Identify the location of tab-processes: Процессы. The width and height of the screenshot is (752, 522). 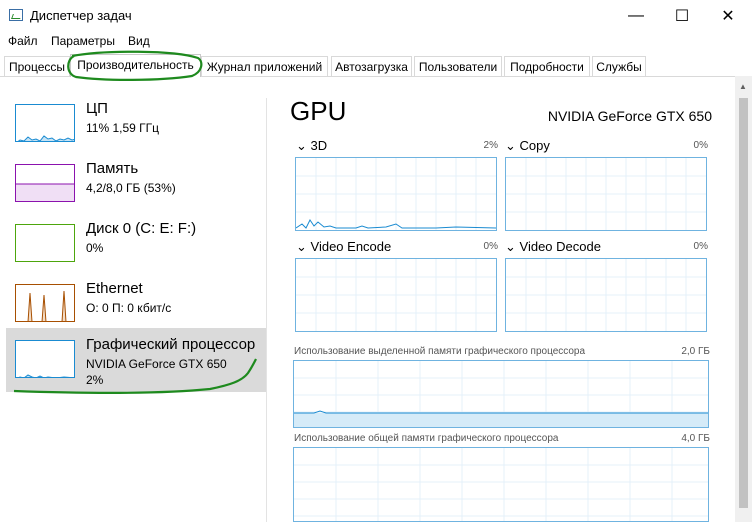
(37, 66).